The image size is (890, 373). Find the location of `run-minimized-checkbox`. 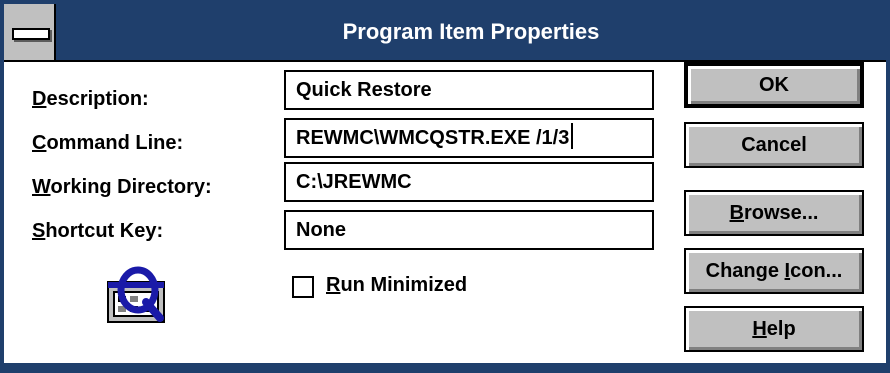

run-minimized-checkbox is located at coordinates (303, 287).